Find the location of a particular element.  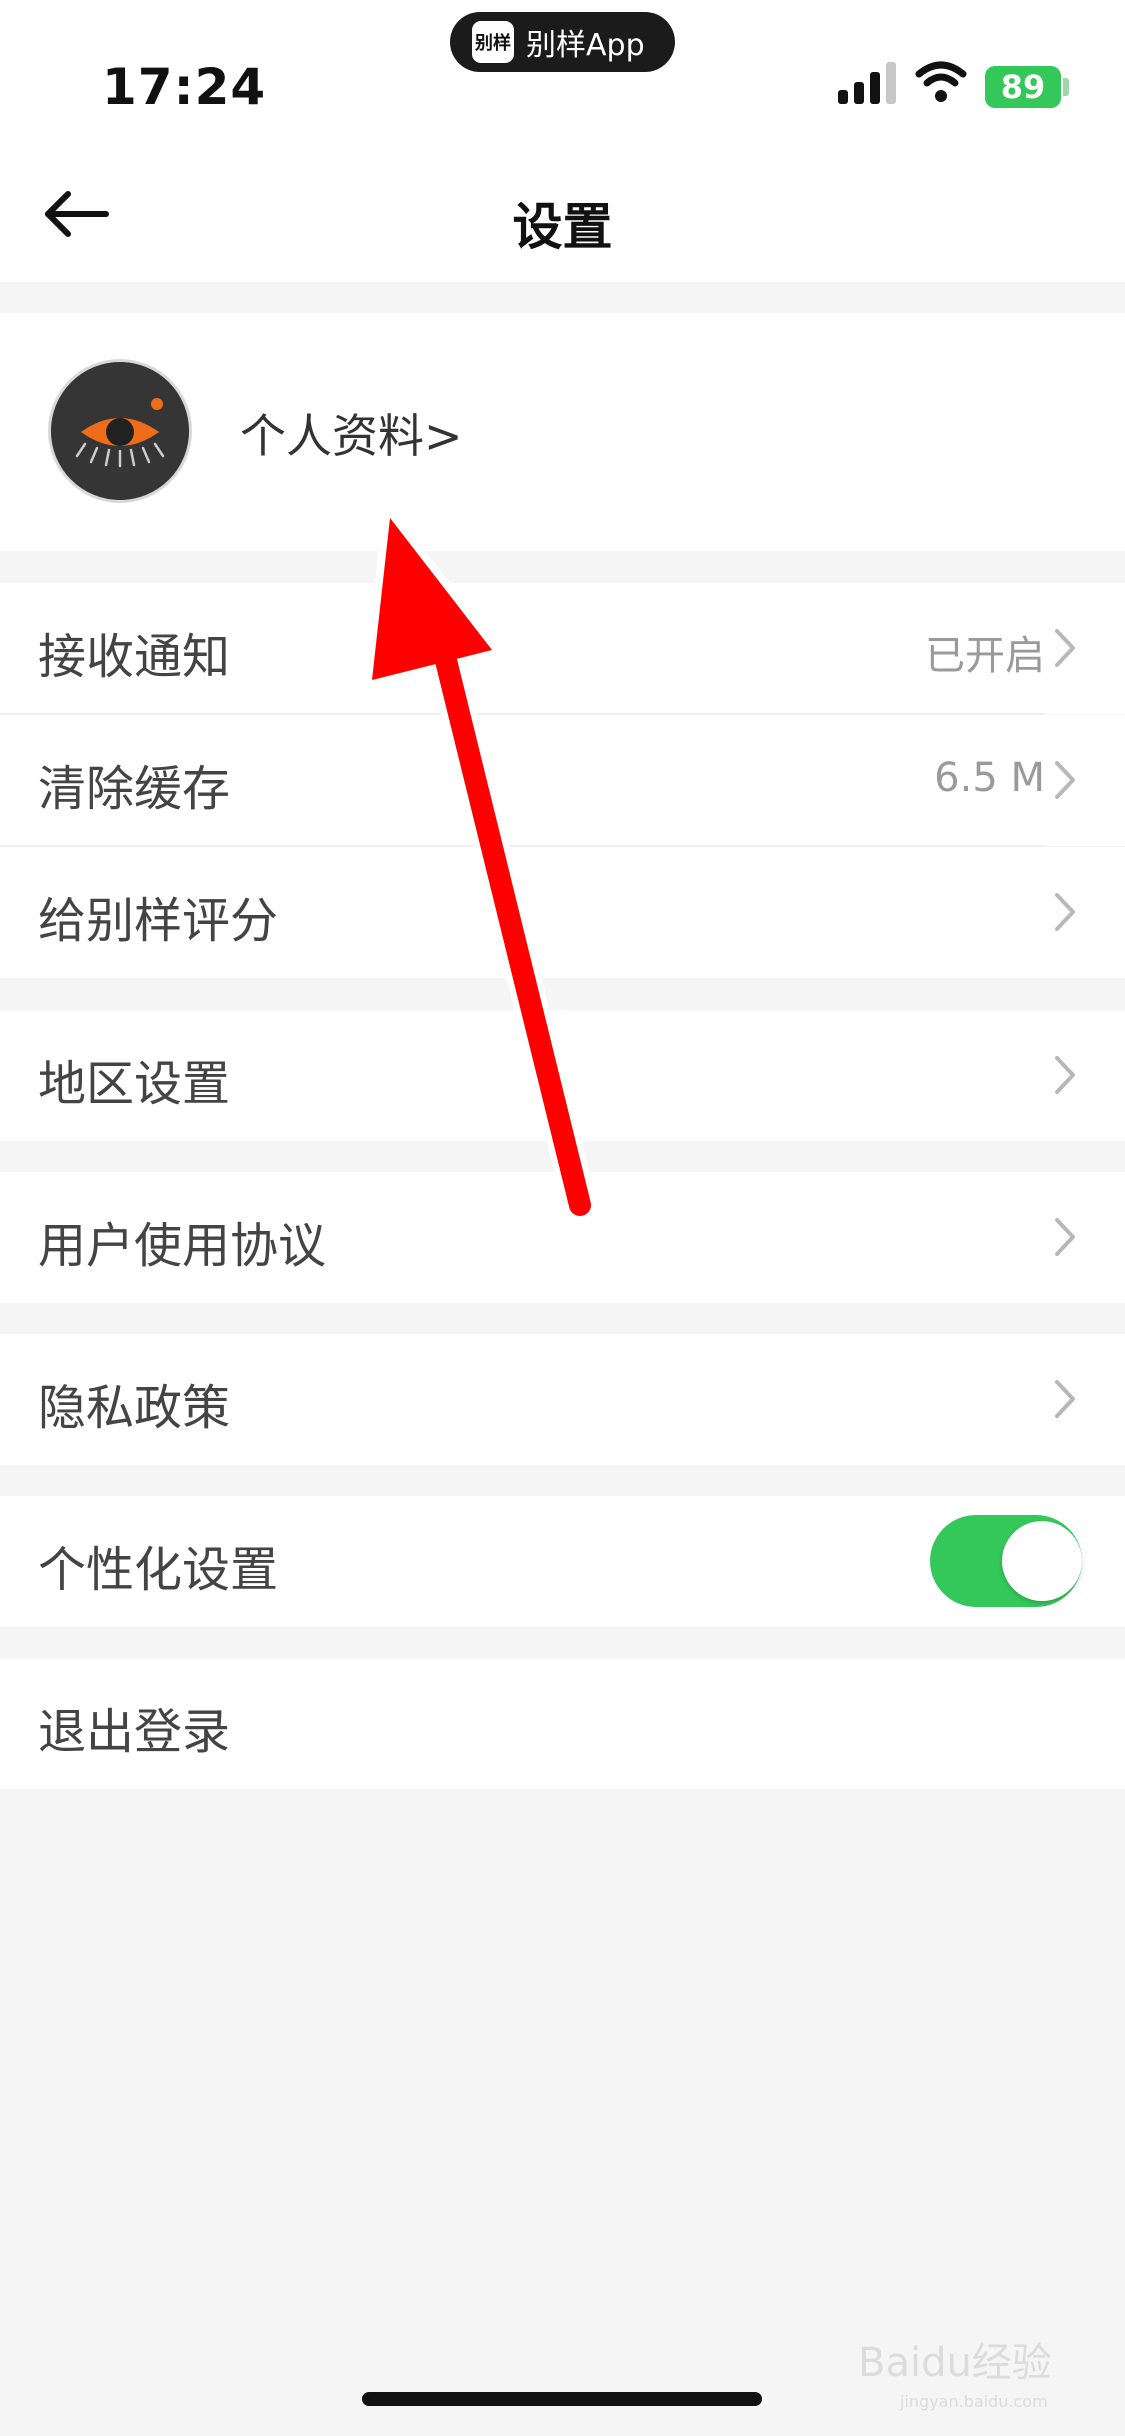

page-title: 设置 is located at coordinates (562, 227).